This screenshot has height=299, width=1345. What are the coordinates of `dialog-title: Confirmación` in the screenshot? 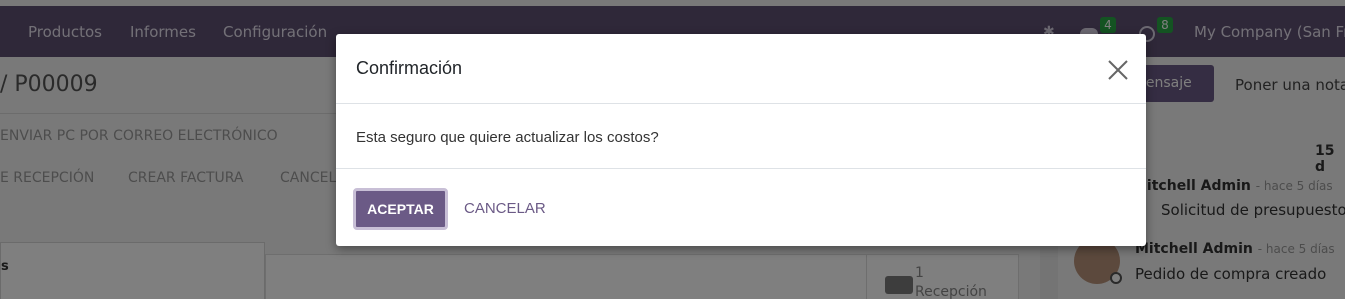 It's located at (409, 68).